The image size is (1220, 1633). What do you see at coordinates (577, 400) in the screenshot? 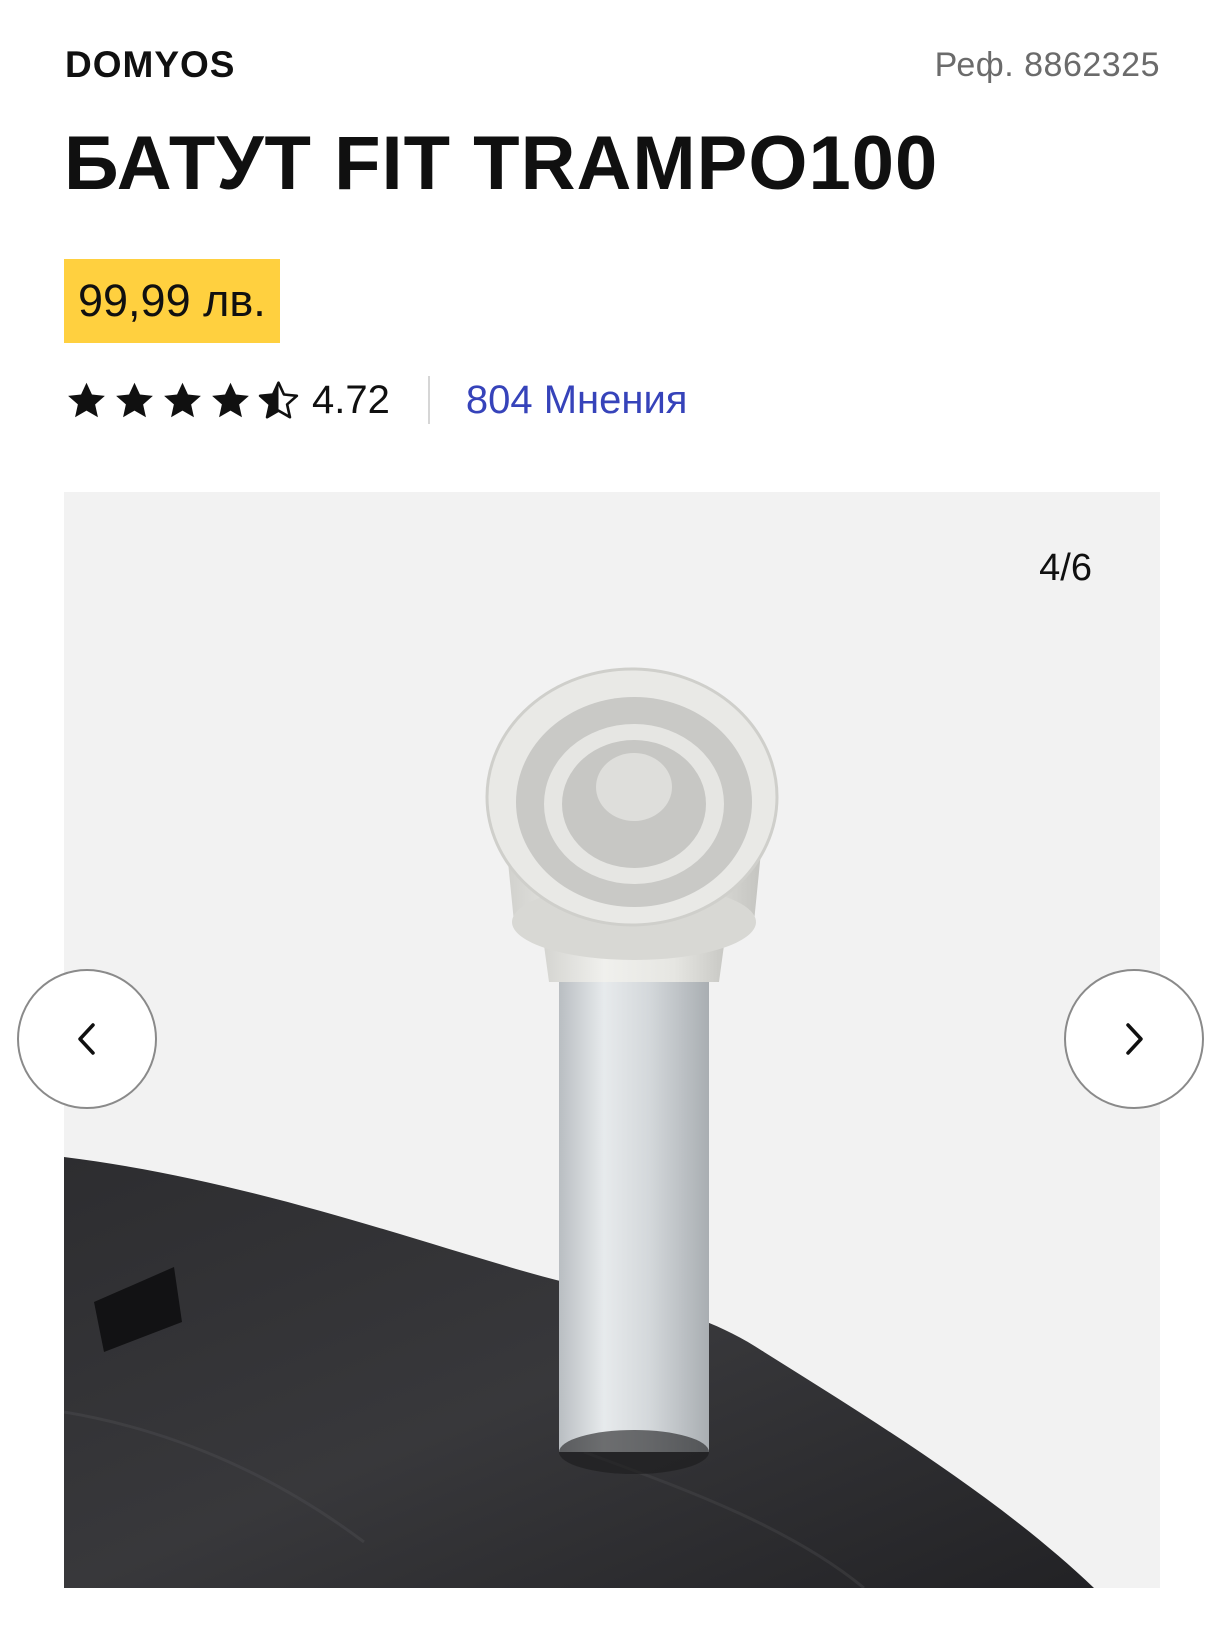
I see `reviews-link: 804 Мнения` at bounding box center [577, 400].